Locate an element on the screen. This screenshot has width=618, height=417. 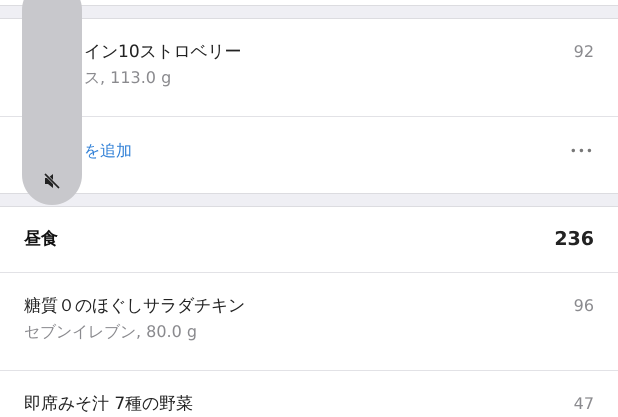
add-food-link: を追加 is located at coordinates (108, 151).